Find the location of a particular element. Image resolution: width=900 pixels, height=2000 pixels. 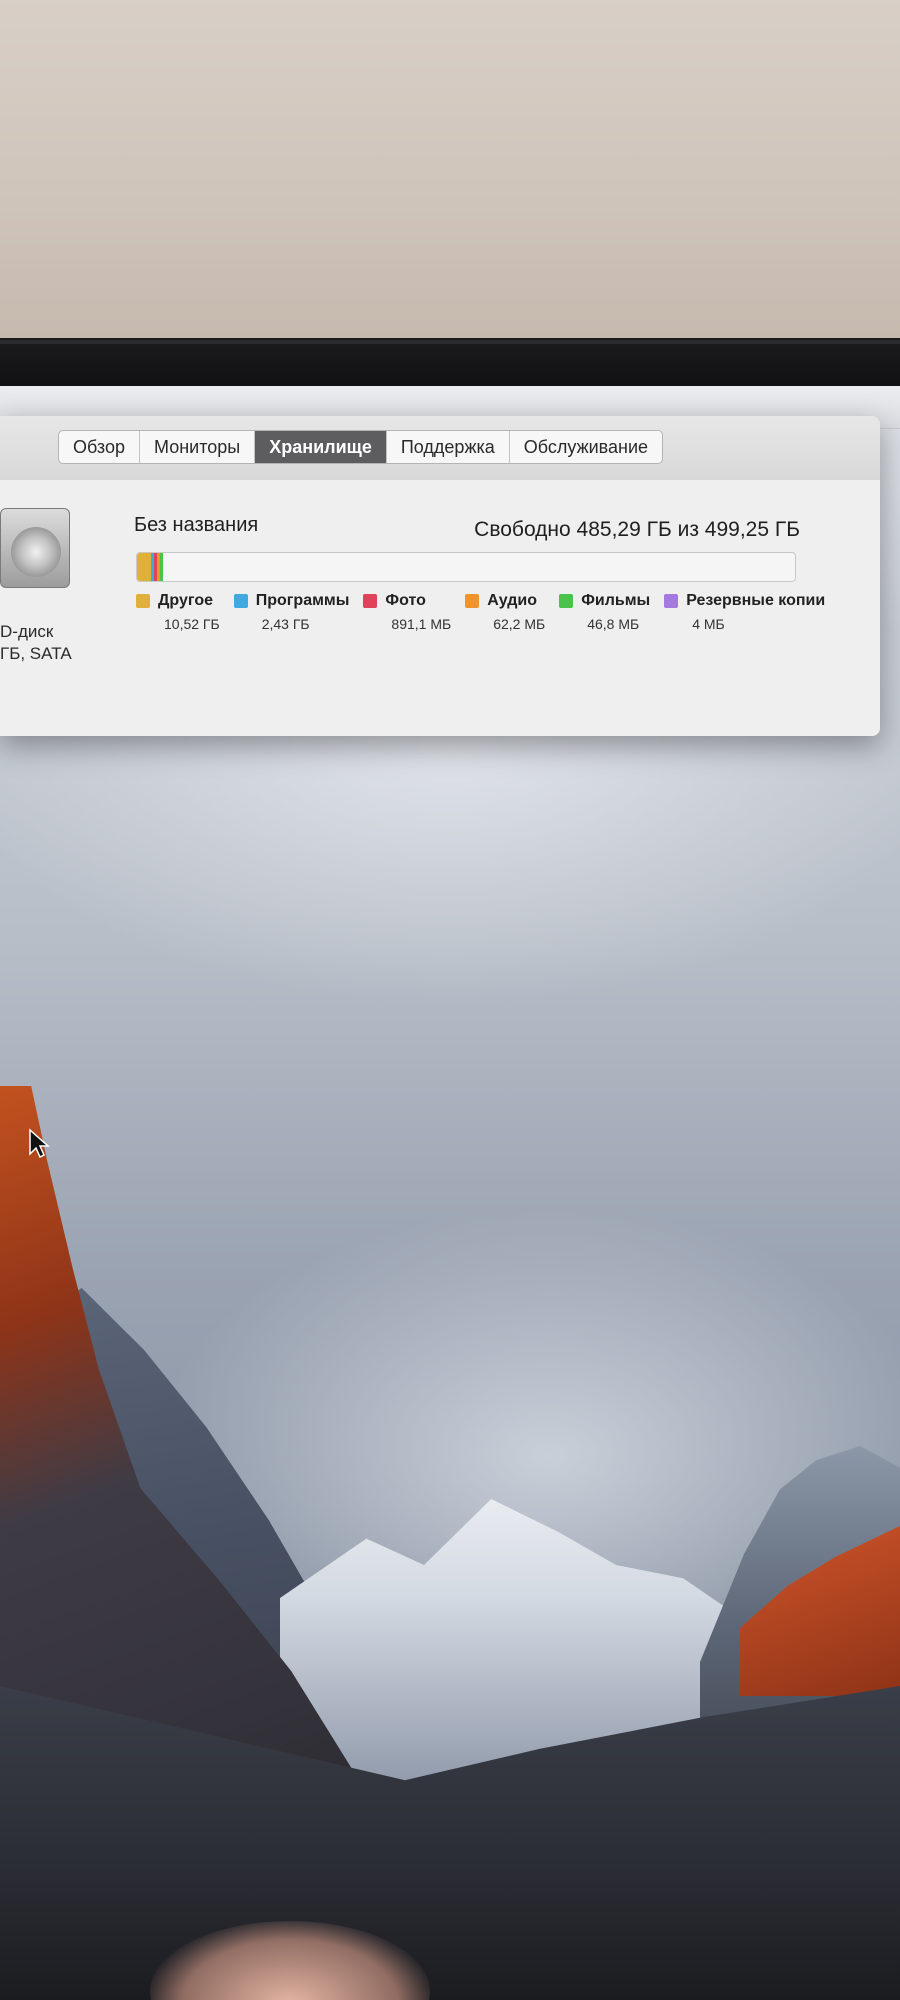

monitor-bezel is located at coordinates (450, 363).